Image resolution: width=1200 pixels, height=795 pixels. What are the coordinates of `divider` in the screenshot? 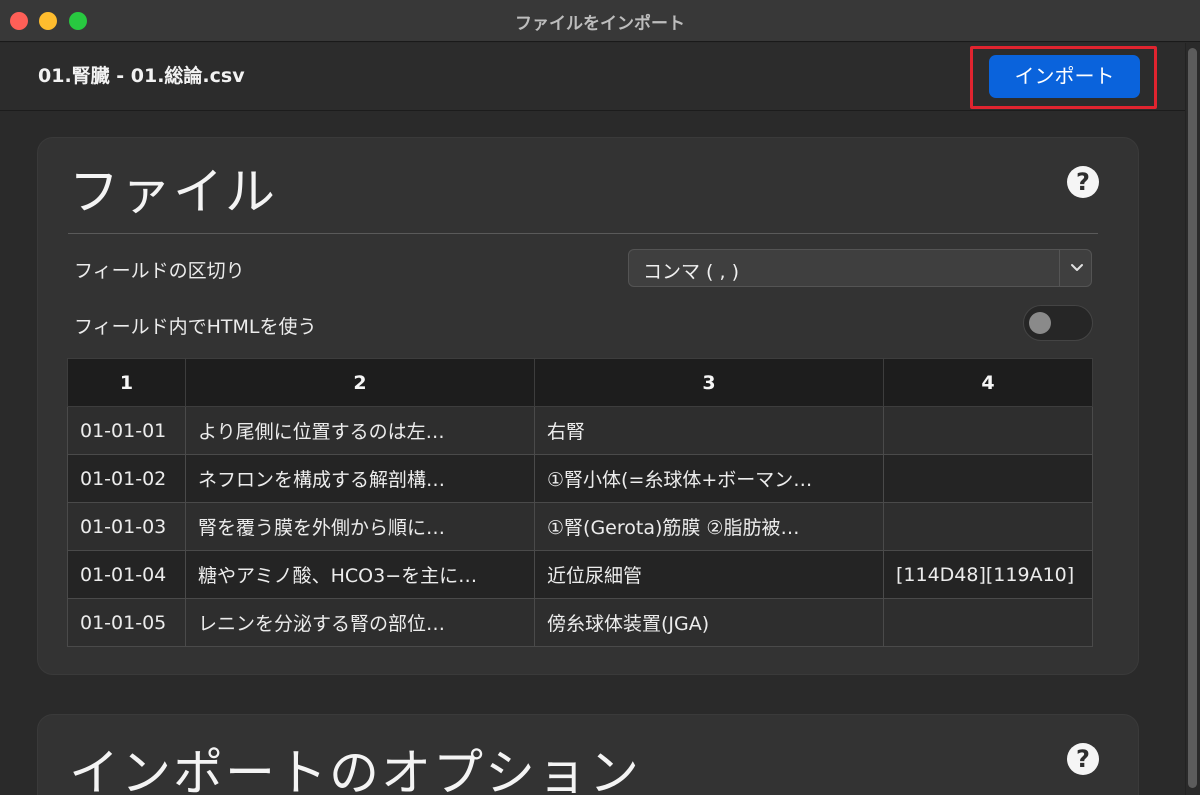 It's located at (583, 233).